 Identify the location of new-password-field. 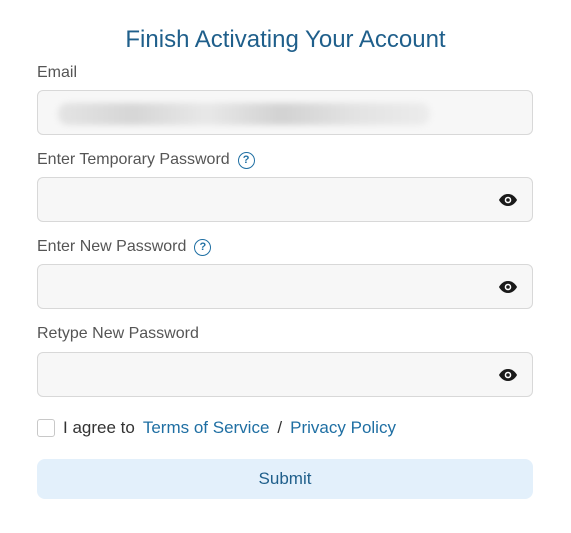
(285, 286).